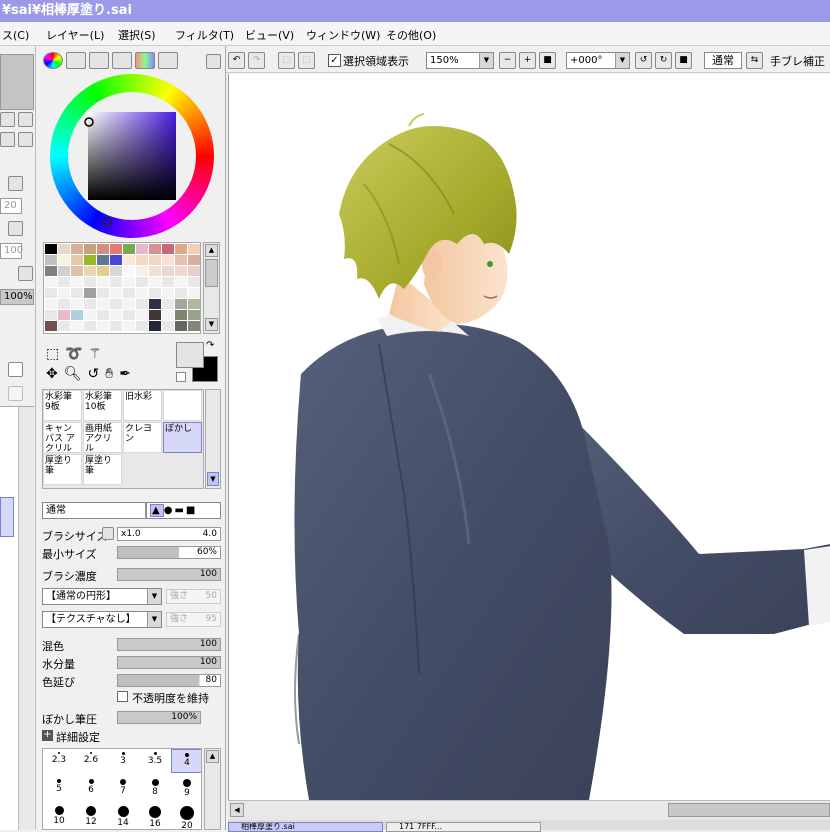  I want to click on move-icon: ✥, so click(55, 374).